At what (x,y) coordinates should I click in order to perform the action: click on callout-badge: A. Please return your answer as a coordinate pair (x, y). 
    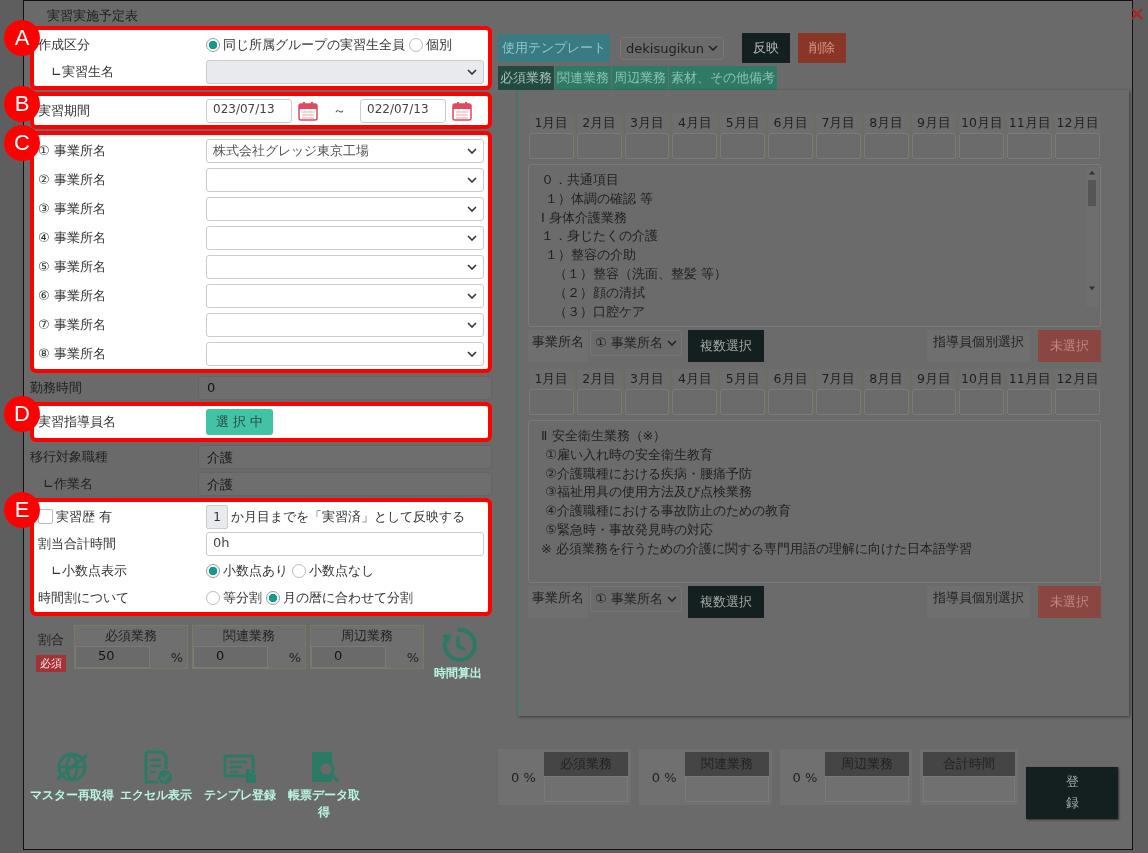
    Looking at the image, I should click on (22, 38).